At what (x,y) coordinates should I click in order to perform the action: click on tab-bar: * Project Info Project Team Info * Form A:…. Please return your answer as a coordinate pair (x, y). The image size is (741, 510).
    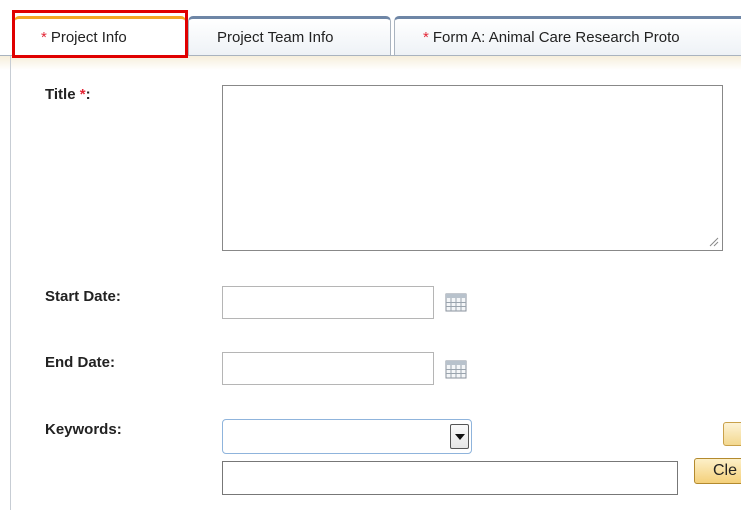
    Looking at the image, I should click on (370, 30).